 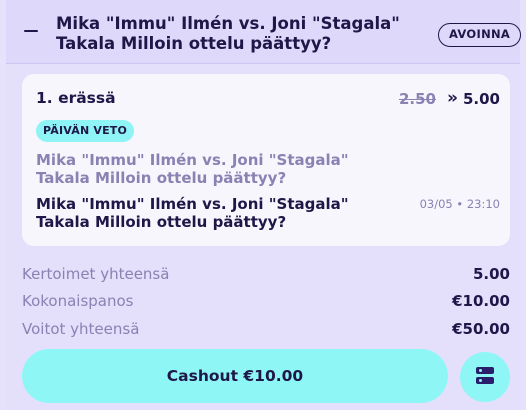 What do you see at coordinates (85, 131) in the screenshot?
I see `promo-badge: PÄIVÄN VETO` at bounding box center [85, 131].